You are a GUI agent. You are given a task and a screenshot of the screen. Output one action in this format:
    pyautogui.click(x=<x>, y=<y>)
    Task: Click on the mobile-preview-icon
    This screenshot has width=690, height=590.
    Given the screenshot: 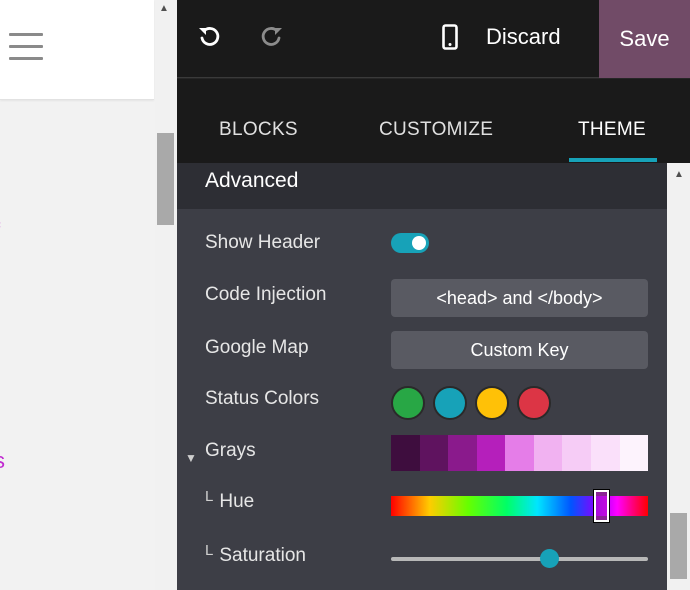 What is the action you would take?
    pyautogui.click(x=450, y=37)
    